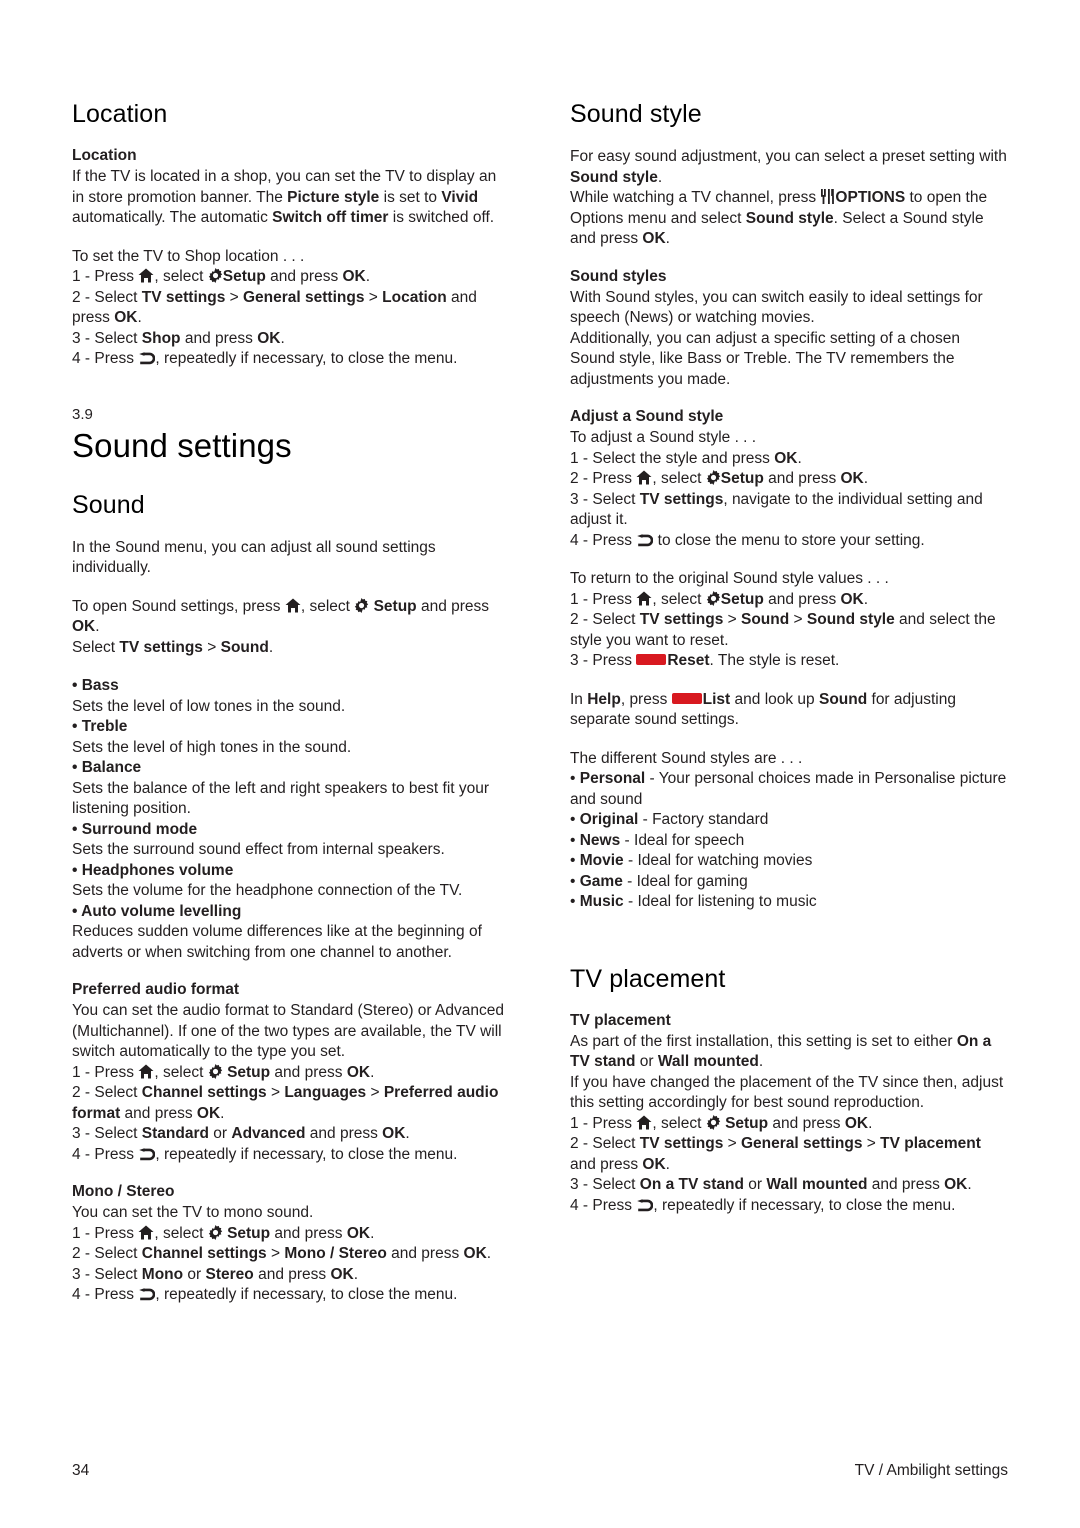 Image resolution: width=1080 pixels, height=1528 pixels. Describe the element at coordinates (852, 478) in the screenshot. I see `adj-s2-e: OK` at that location.